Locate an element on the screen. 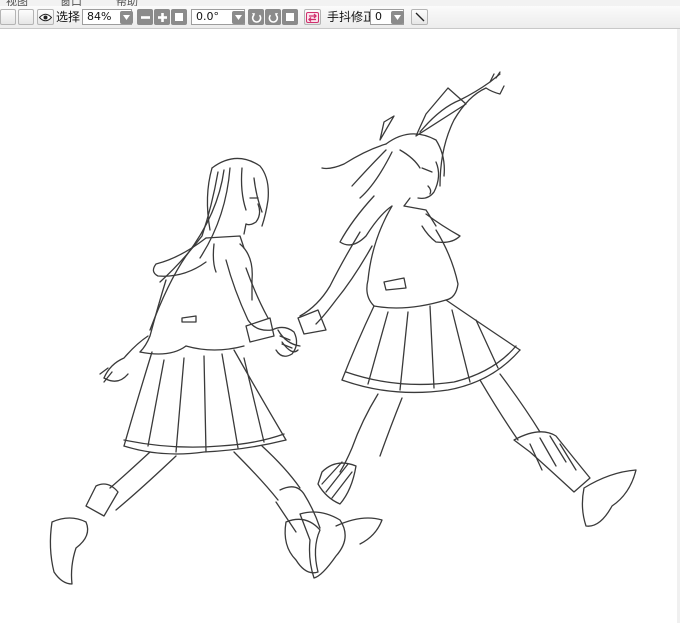 The height and width of the screenshot is (626, 680). line-tool-button is located at coordinates (419, 17).